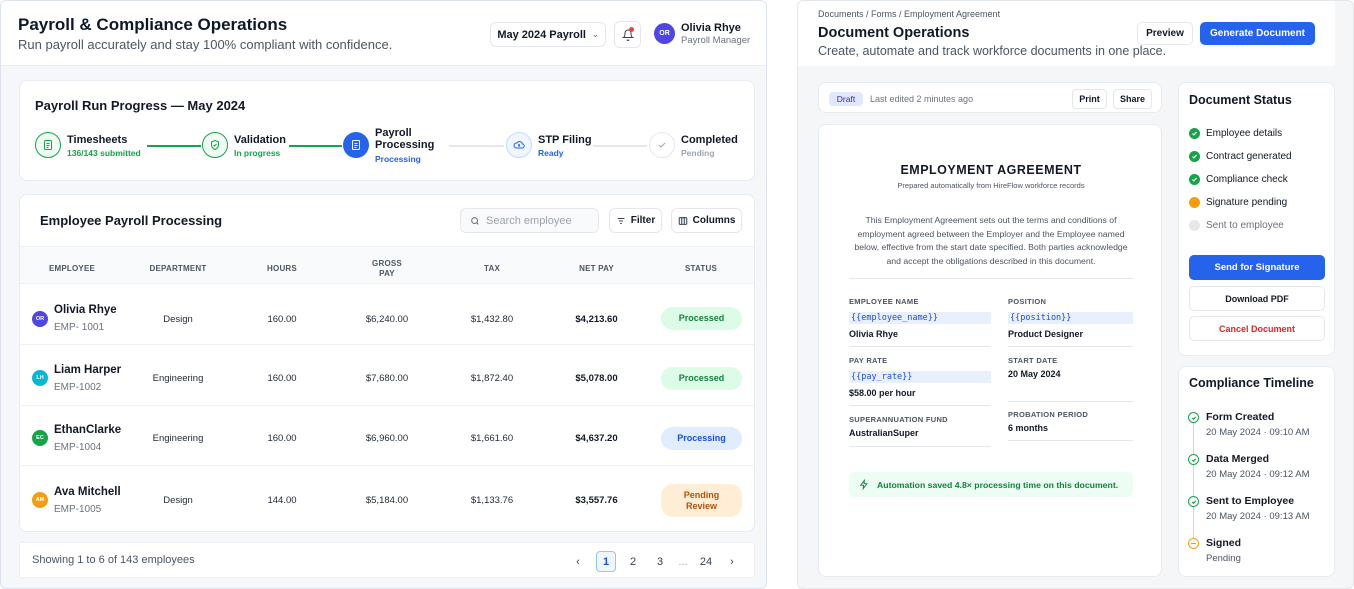 Image resolution: width=1354 pixels, height=589 pixels. Describe the element at coordinates (541, 34) in the screenshot. I see `period-label: May 2024 Payroll` at that location.